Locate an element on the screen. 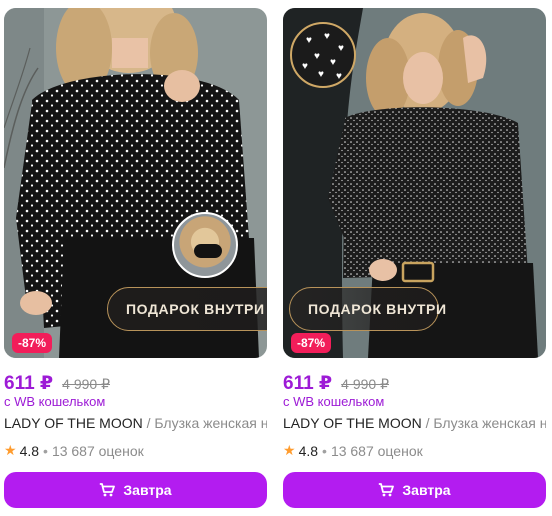 This screenshot has height=516, width=552. zoom-inset-icon is located at coordinates (205, 245).